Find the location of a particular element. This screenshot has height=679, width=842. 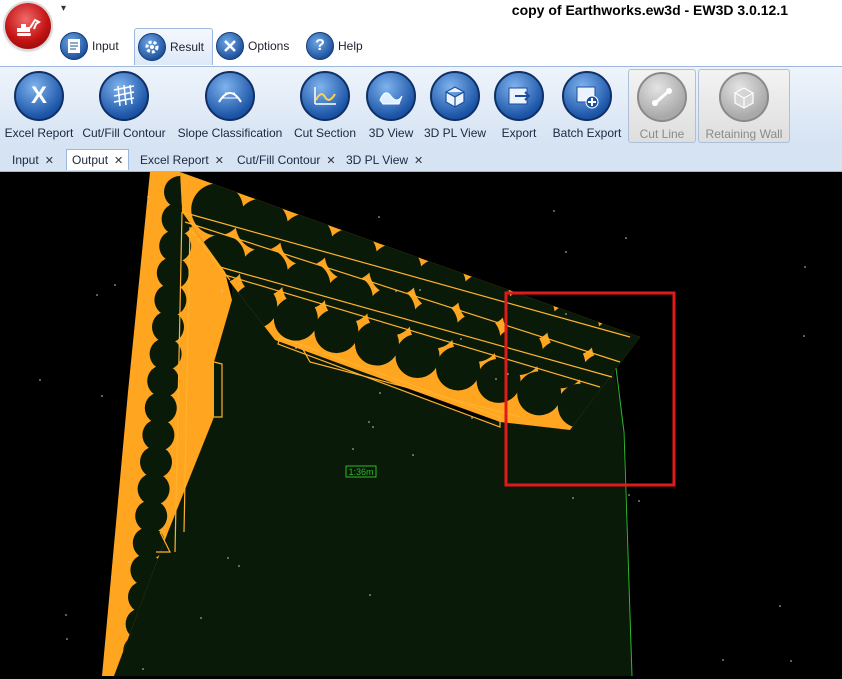

cut-line-label: Cut Line is located at coordinates (662, 134).